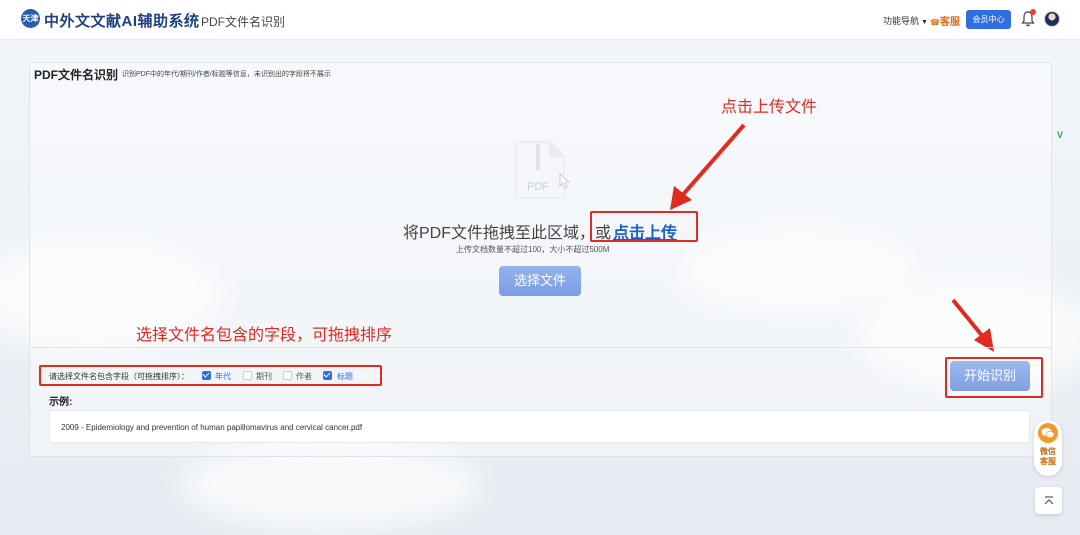 The height and width of the screenshot is (535, 1080). I want to click on card-subtitle: 识别PDF中的年代/期刊/作者/标题等信息，未识别出的字段将不展示, so click(226, 74).